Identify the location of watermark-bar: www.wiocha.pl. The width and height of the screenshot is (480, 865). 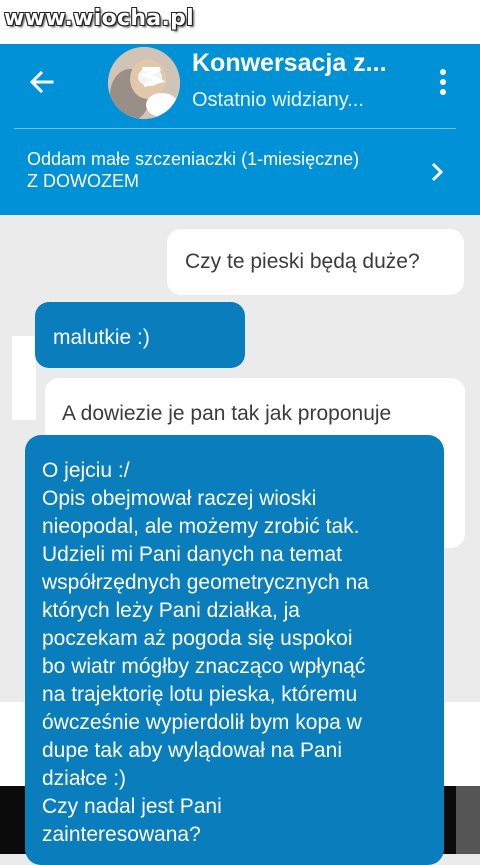
(240, 22).